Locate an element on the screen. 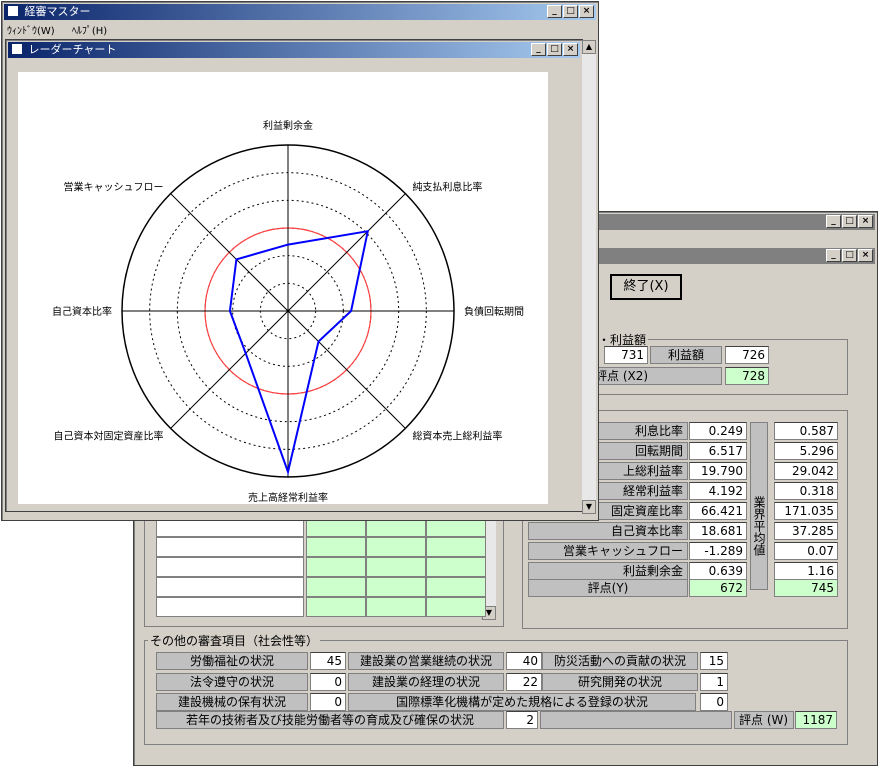 The height and width of the screenshot is (767, 879). radar-axis-label: 自己資本対固定資産比率 is located at coordinates (109, 435).